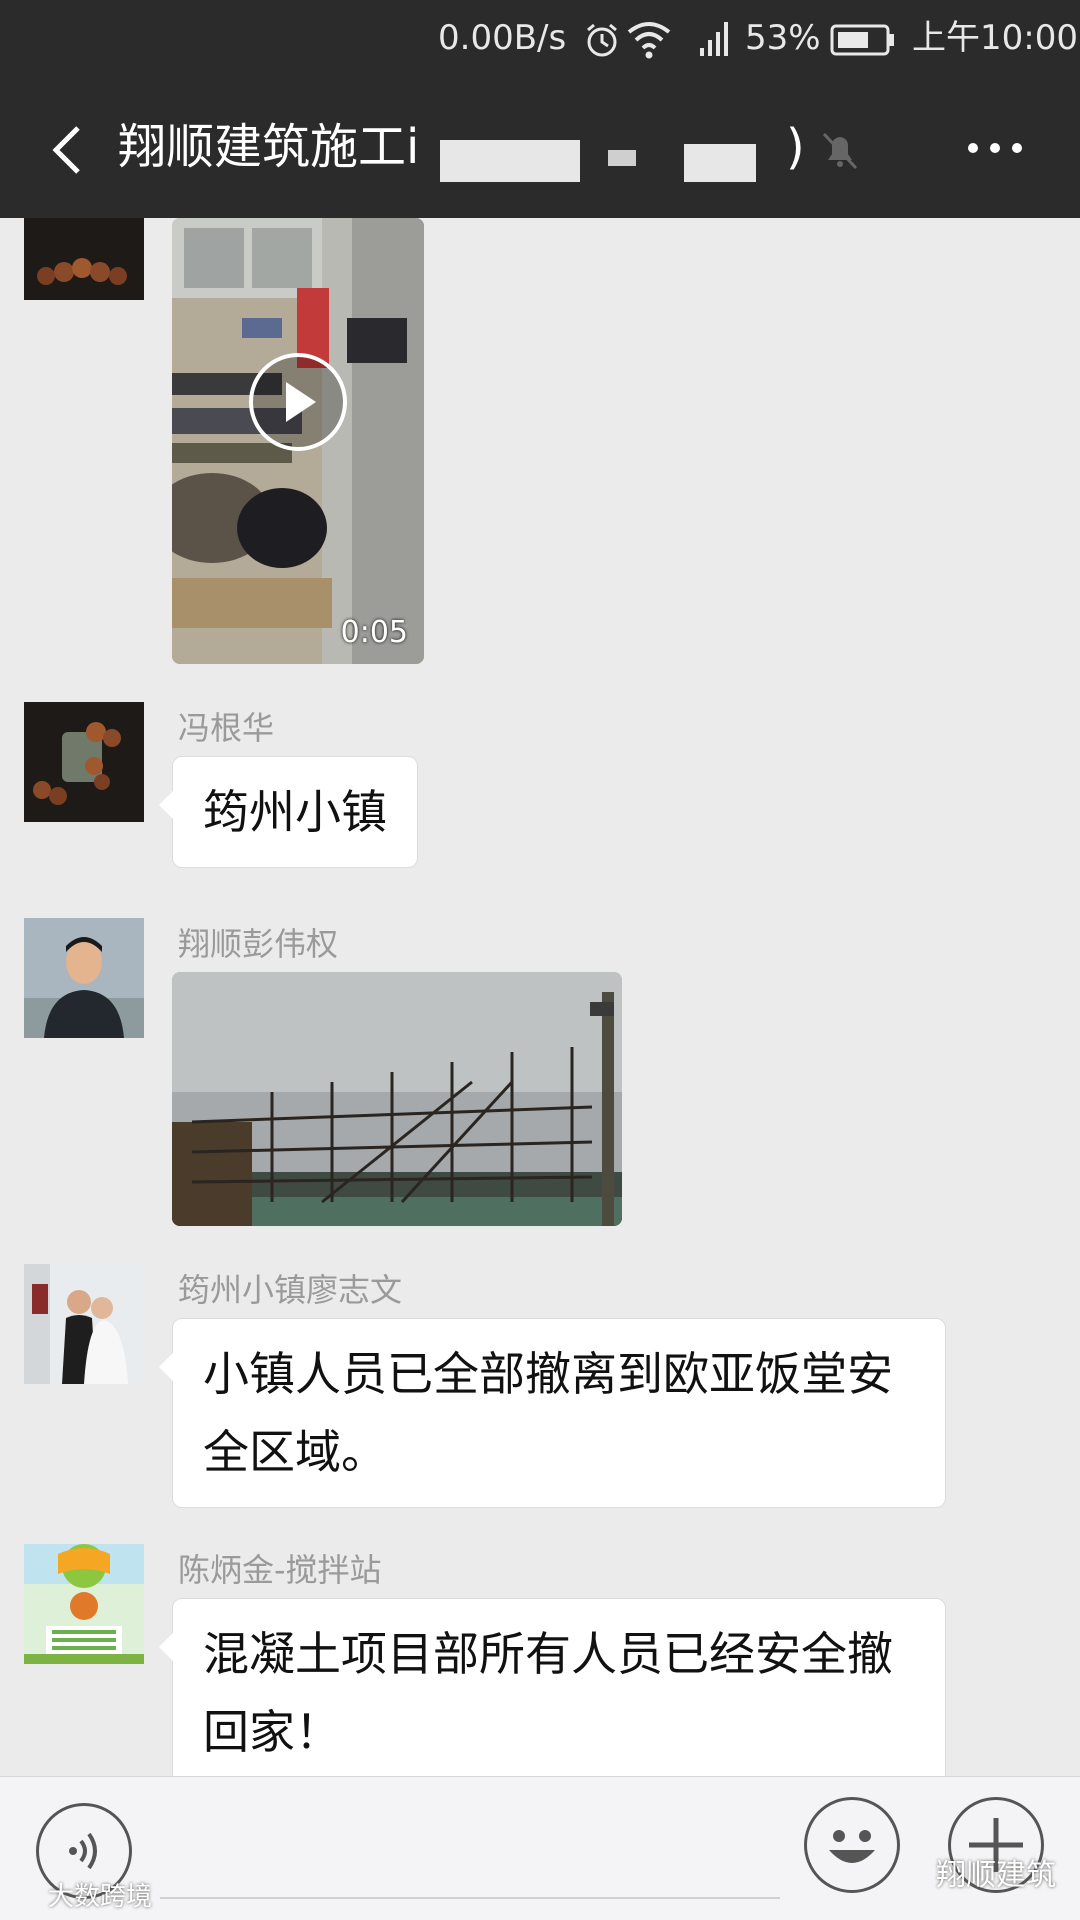 This screenshot has height=1920, width=1080. What do you see at coordinates (374, 632) in the screenshot?
I see `video-duration: 0:05` at bounding box center [374, 632].